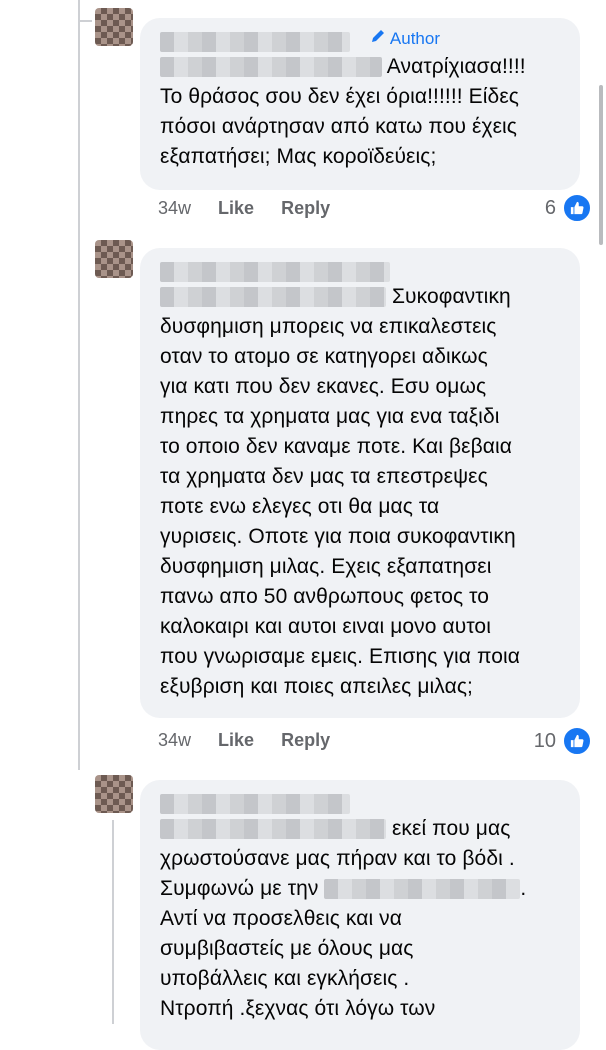 This screenshot has width=606, height=1050. Describe the element at coordinates (378, 38) in the screenshot. I see `pencil-icon` at that location.